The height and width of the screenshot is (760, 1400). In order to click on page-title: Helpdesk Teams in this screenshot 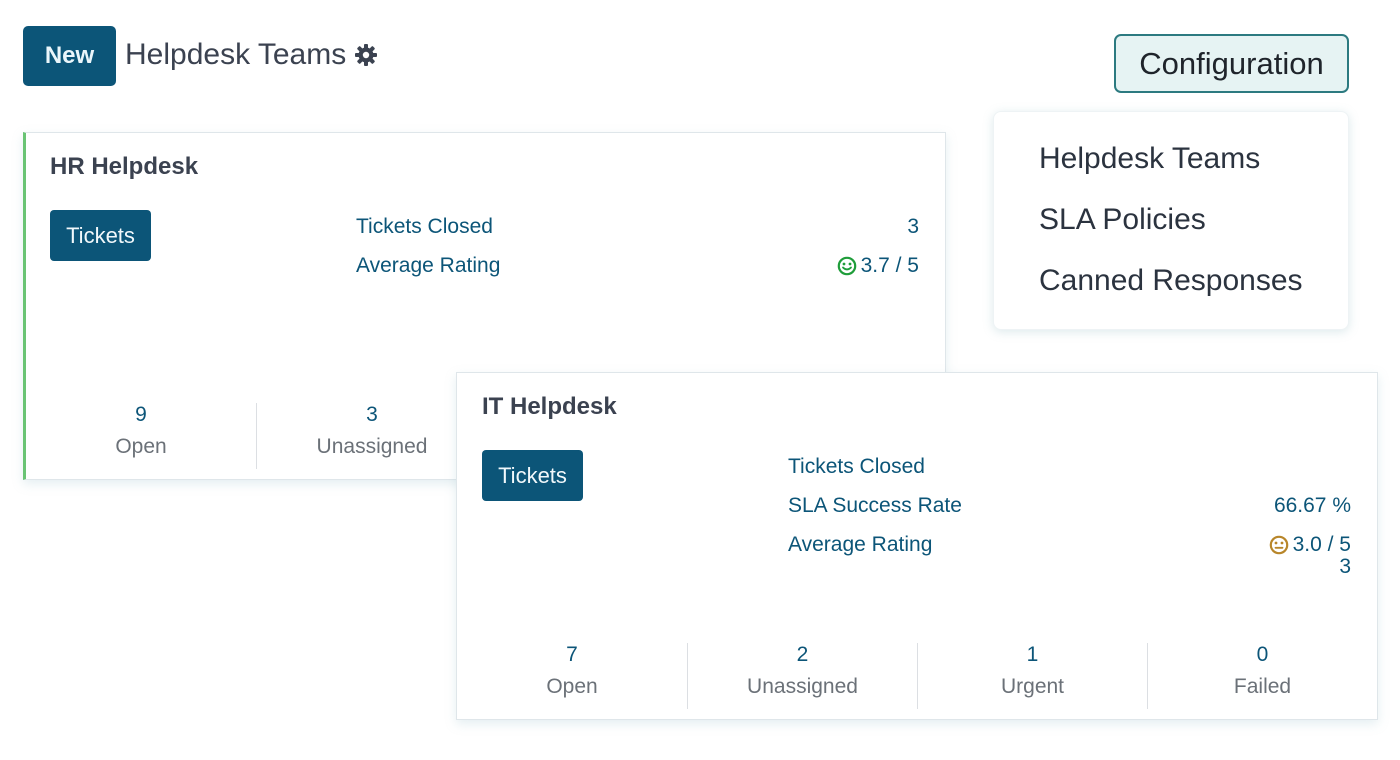, I will do `click(251, 55)`.